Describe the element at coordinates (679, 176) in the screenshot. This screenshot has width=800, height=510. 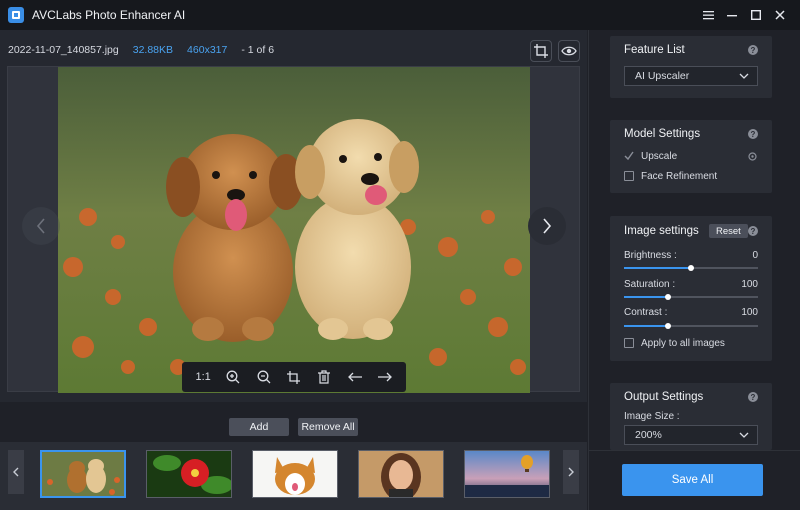
I see `face-refinement-label: Face Refinement` at that location.